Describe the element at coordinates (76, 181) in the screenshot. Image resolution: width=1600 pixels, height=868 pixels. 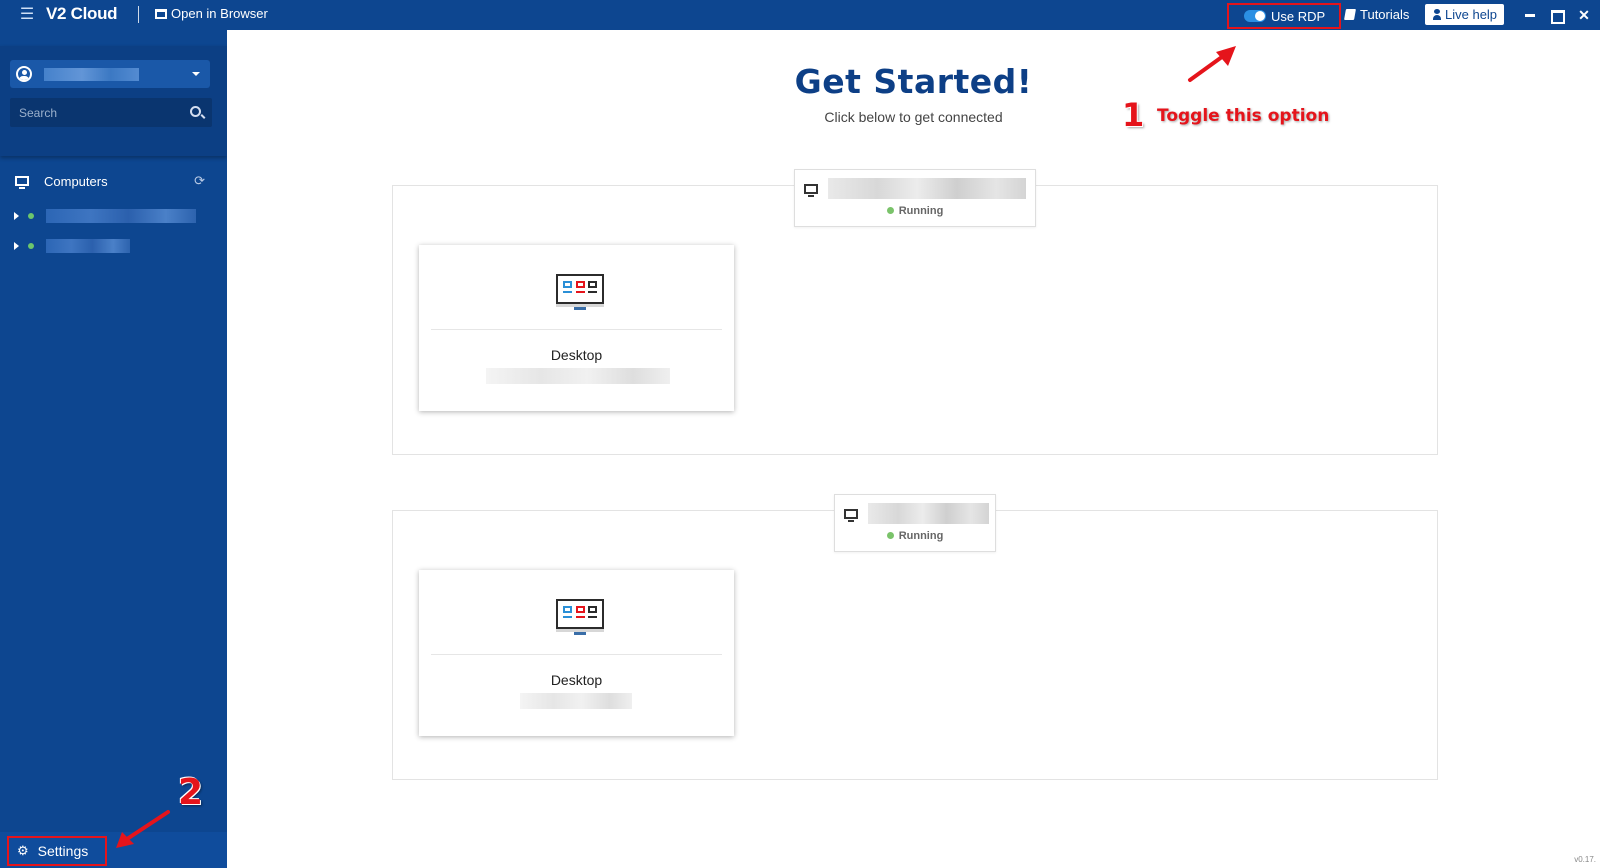
I see `computers-label: Computers` at that location.